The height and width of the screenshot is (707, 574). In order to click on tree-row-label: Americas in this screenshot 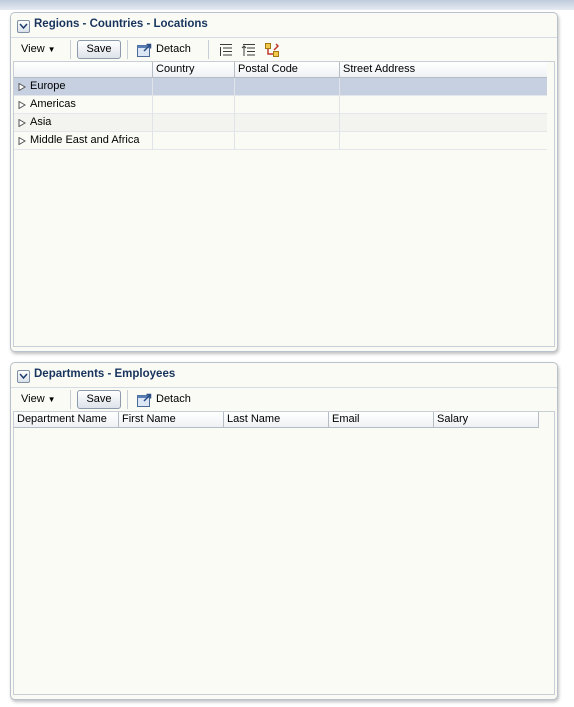, I will do `click(53, 104)`.